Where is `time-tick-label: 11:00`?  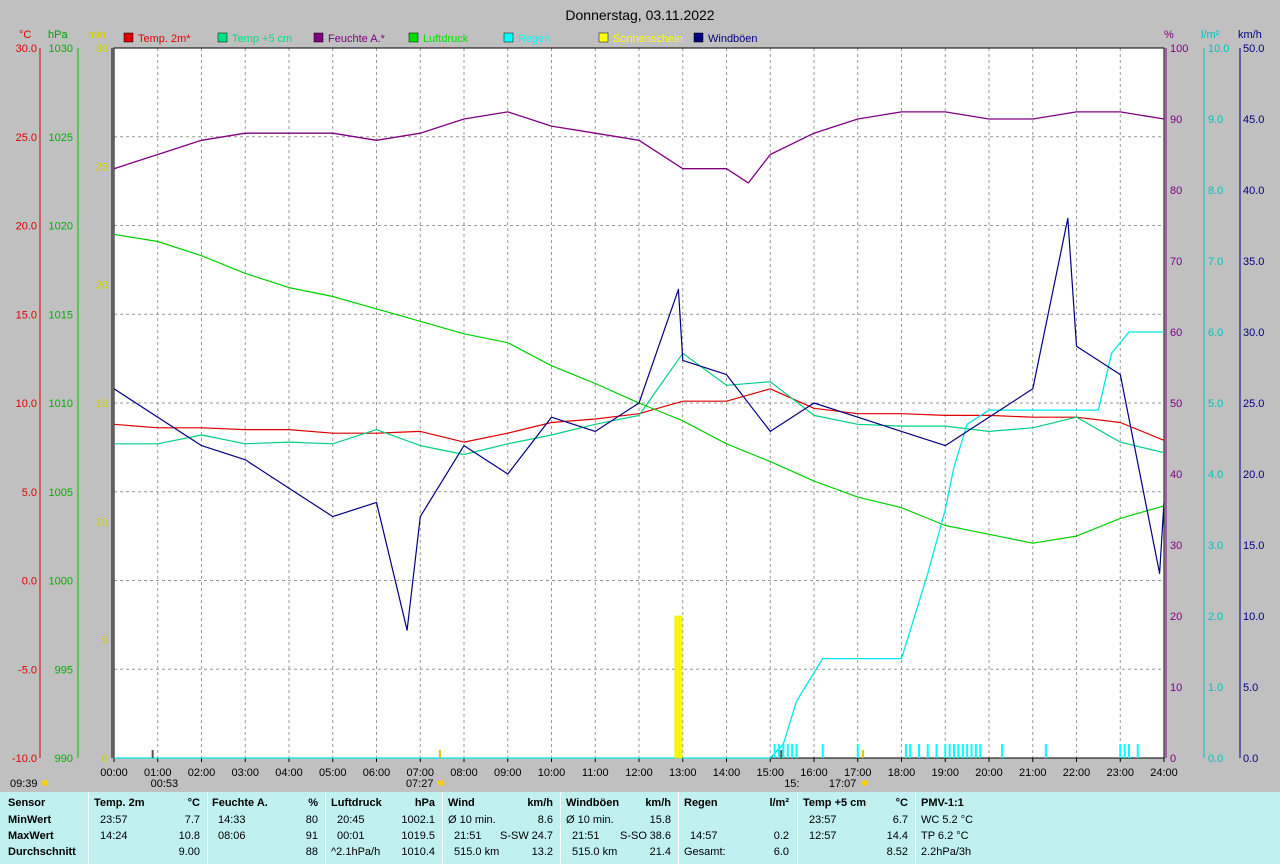
time-tick-label: 11:00 is located at coordinates (595, 773).